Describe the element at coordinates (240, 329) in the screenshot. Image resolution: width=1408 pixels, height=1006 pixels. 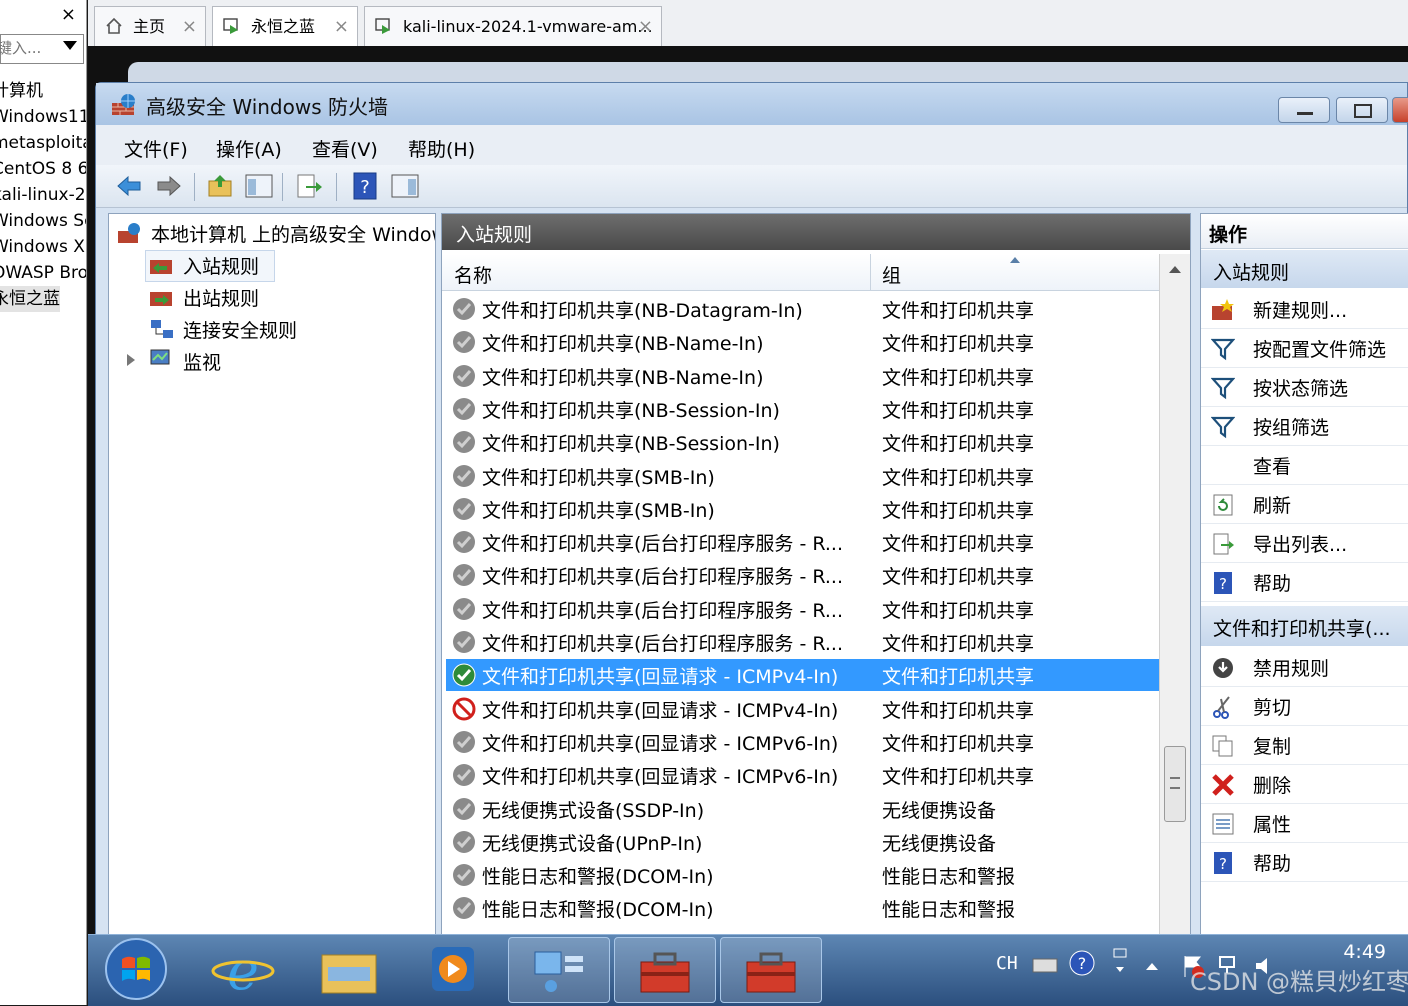
I see `tree-item-connection-security-rules: 连接安全规则` at that location.